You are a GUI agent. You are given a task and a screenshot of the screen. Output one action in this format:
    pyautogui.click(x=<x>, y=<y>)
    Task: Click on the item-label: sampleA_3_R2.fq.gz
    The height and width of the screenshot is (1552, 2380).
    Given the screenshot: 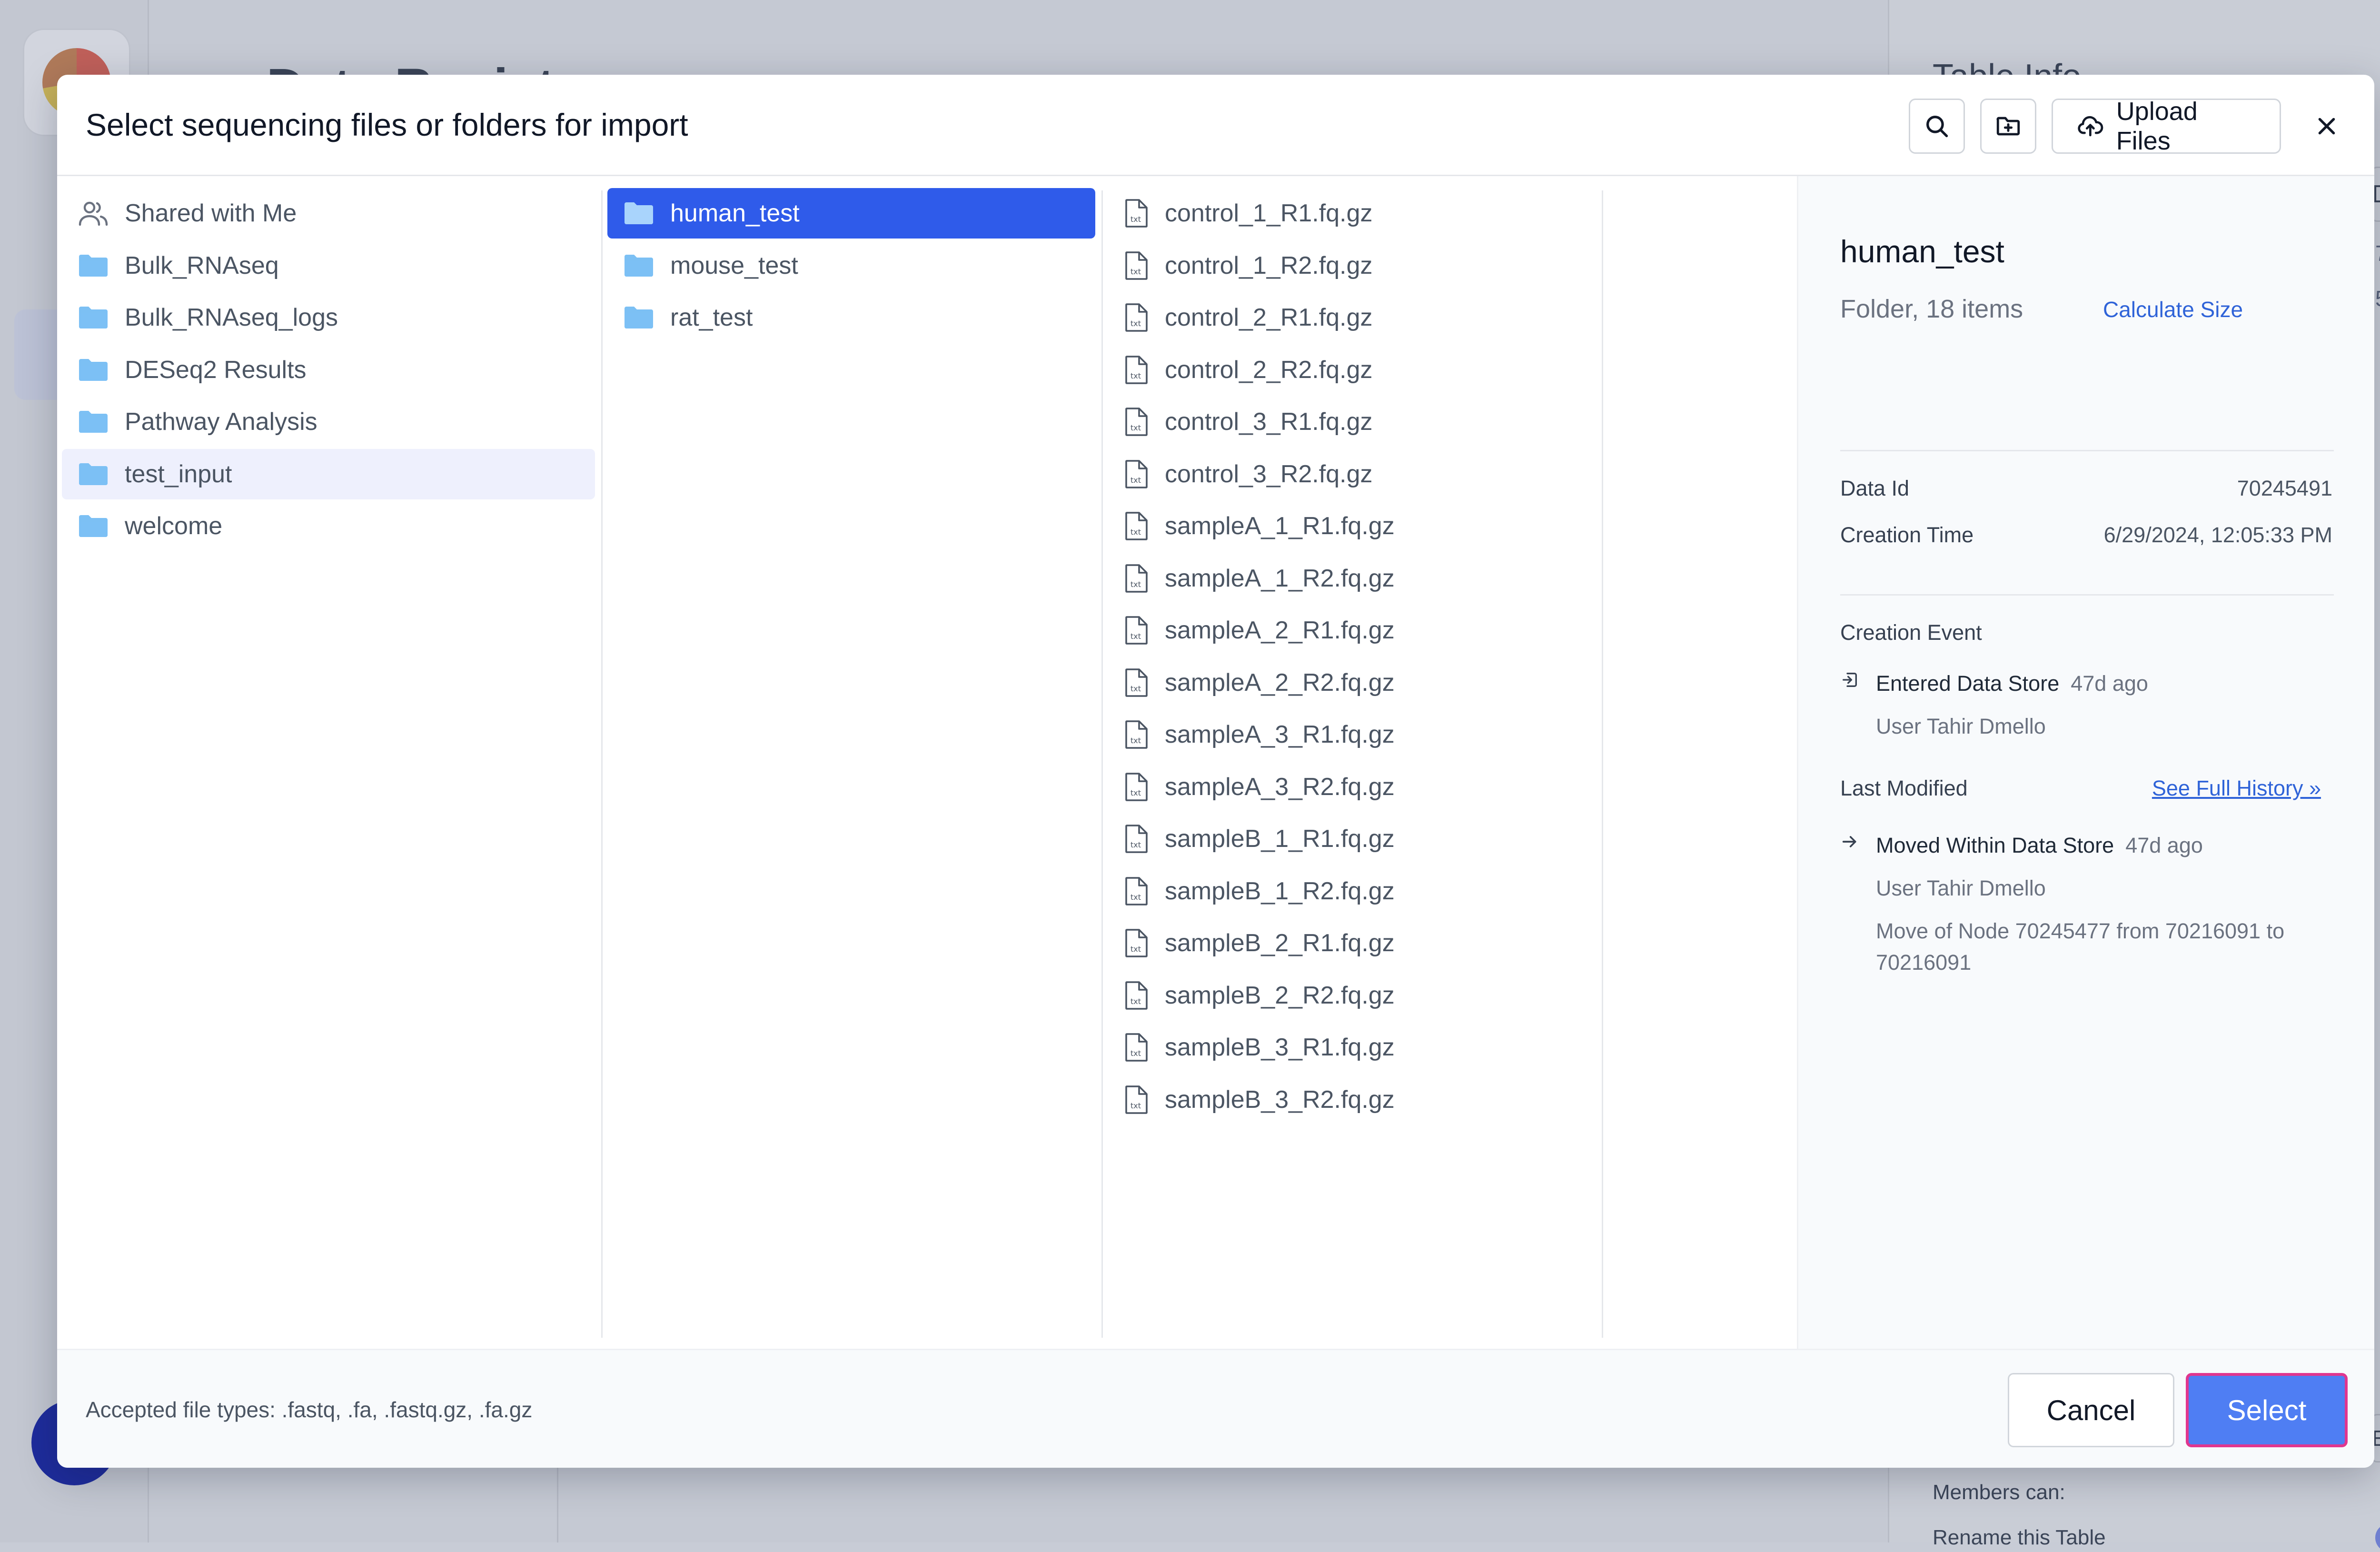 What is the action you would take?
    pyautogui.click(x=1280, y=787)
    